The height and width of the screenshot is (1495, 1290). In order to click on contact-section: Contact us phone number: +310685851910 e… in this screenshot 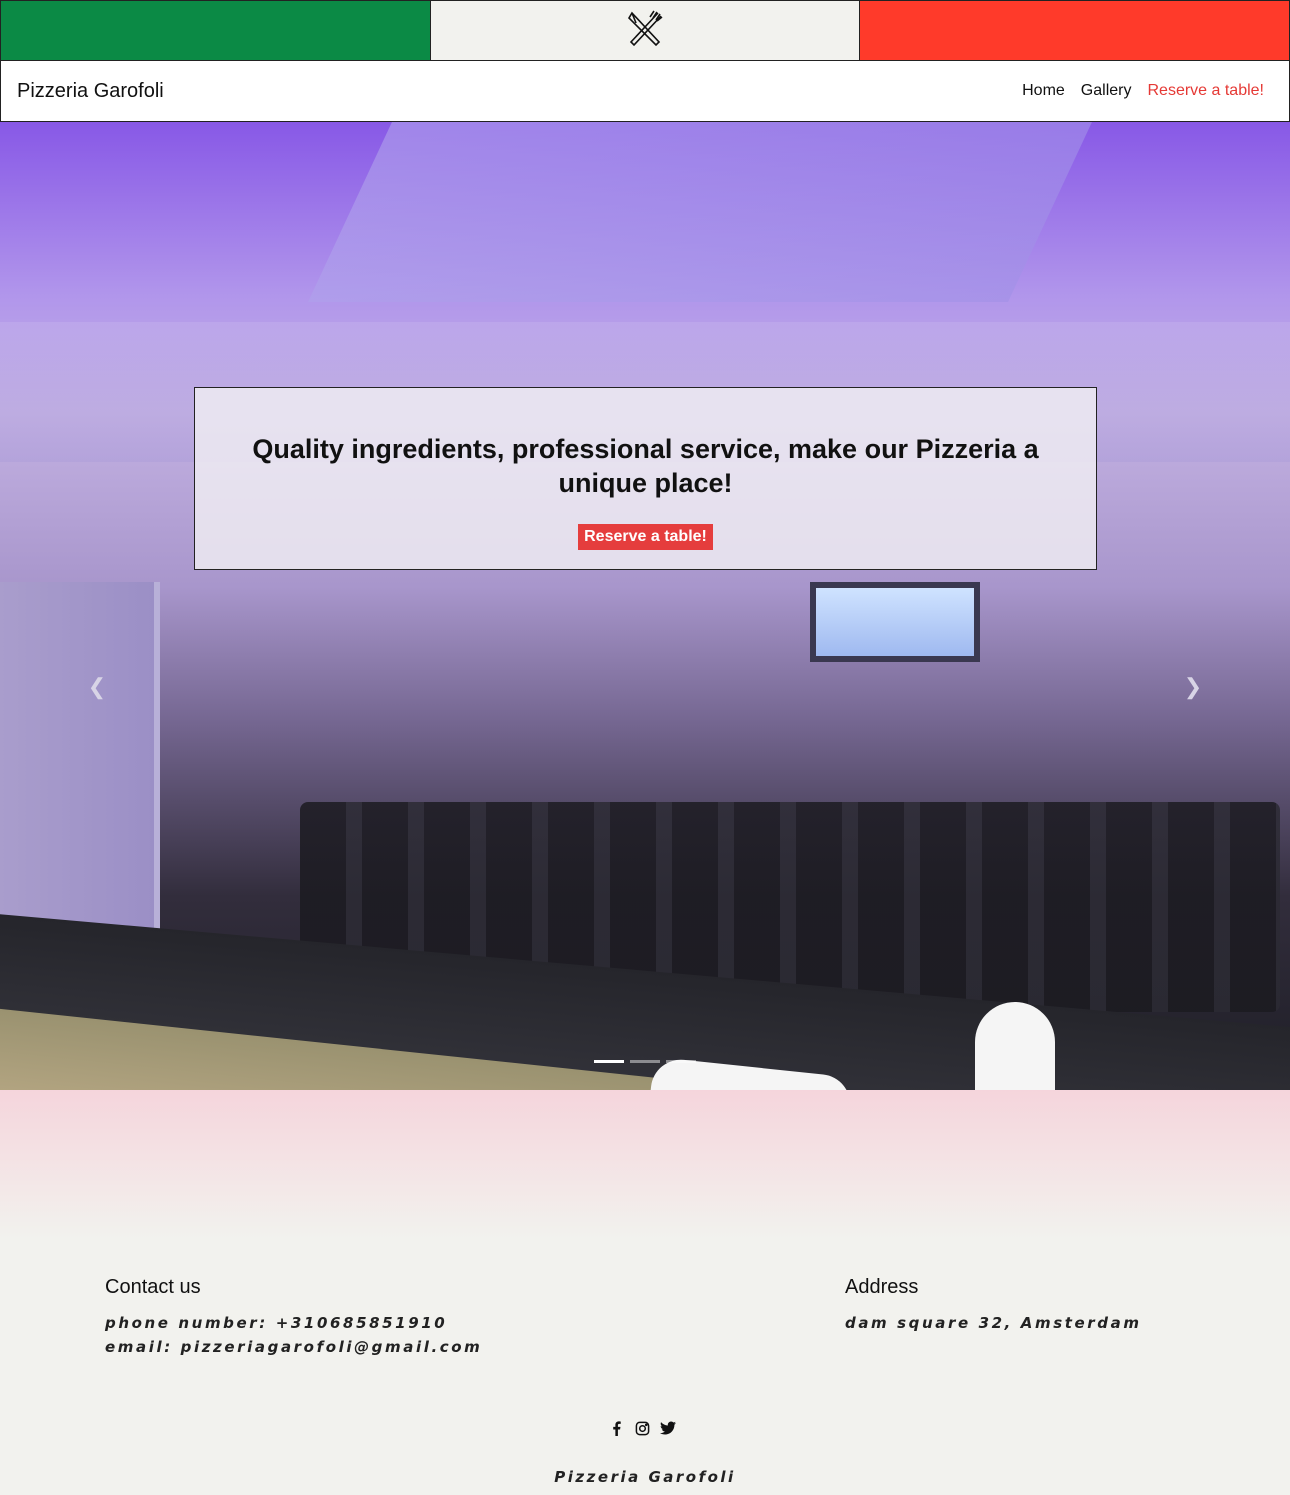, I will do `click(293, 1317)`.